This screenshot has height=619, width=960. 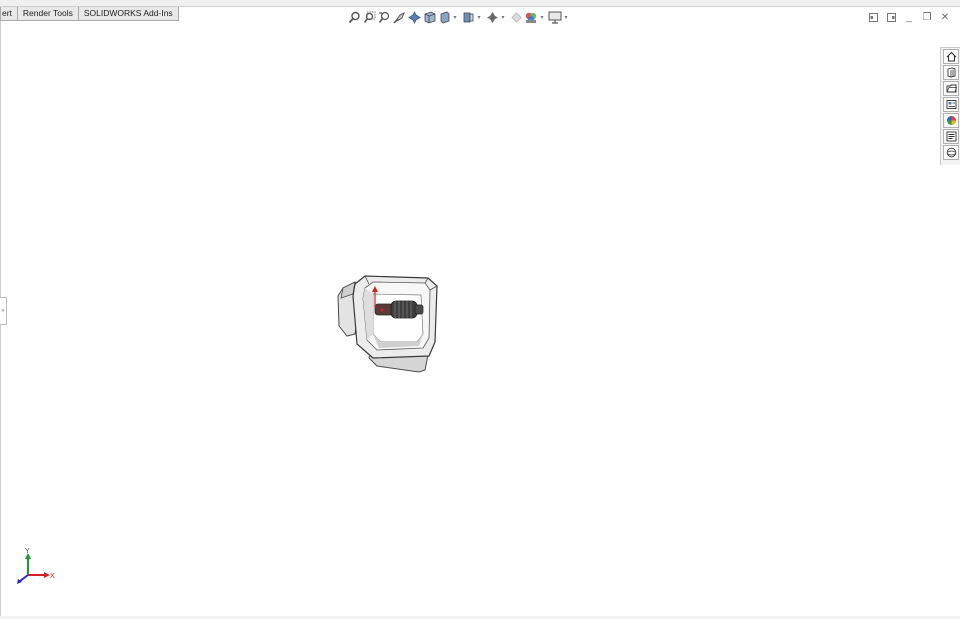 I want to click on display-pane-icon, so click(x=555, y=17).